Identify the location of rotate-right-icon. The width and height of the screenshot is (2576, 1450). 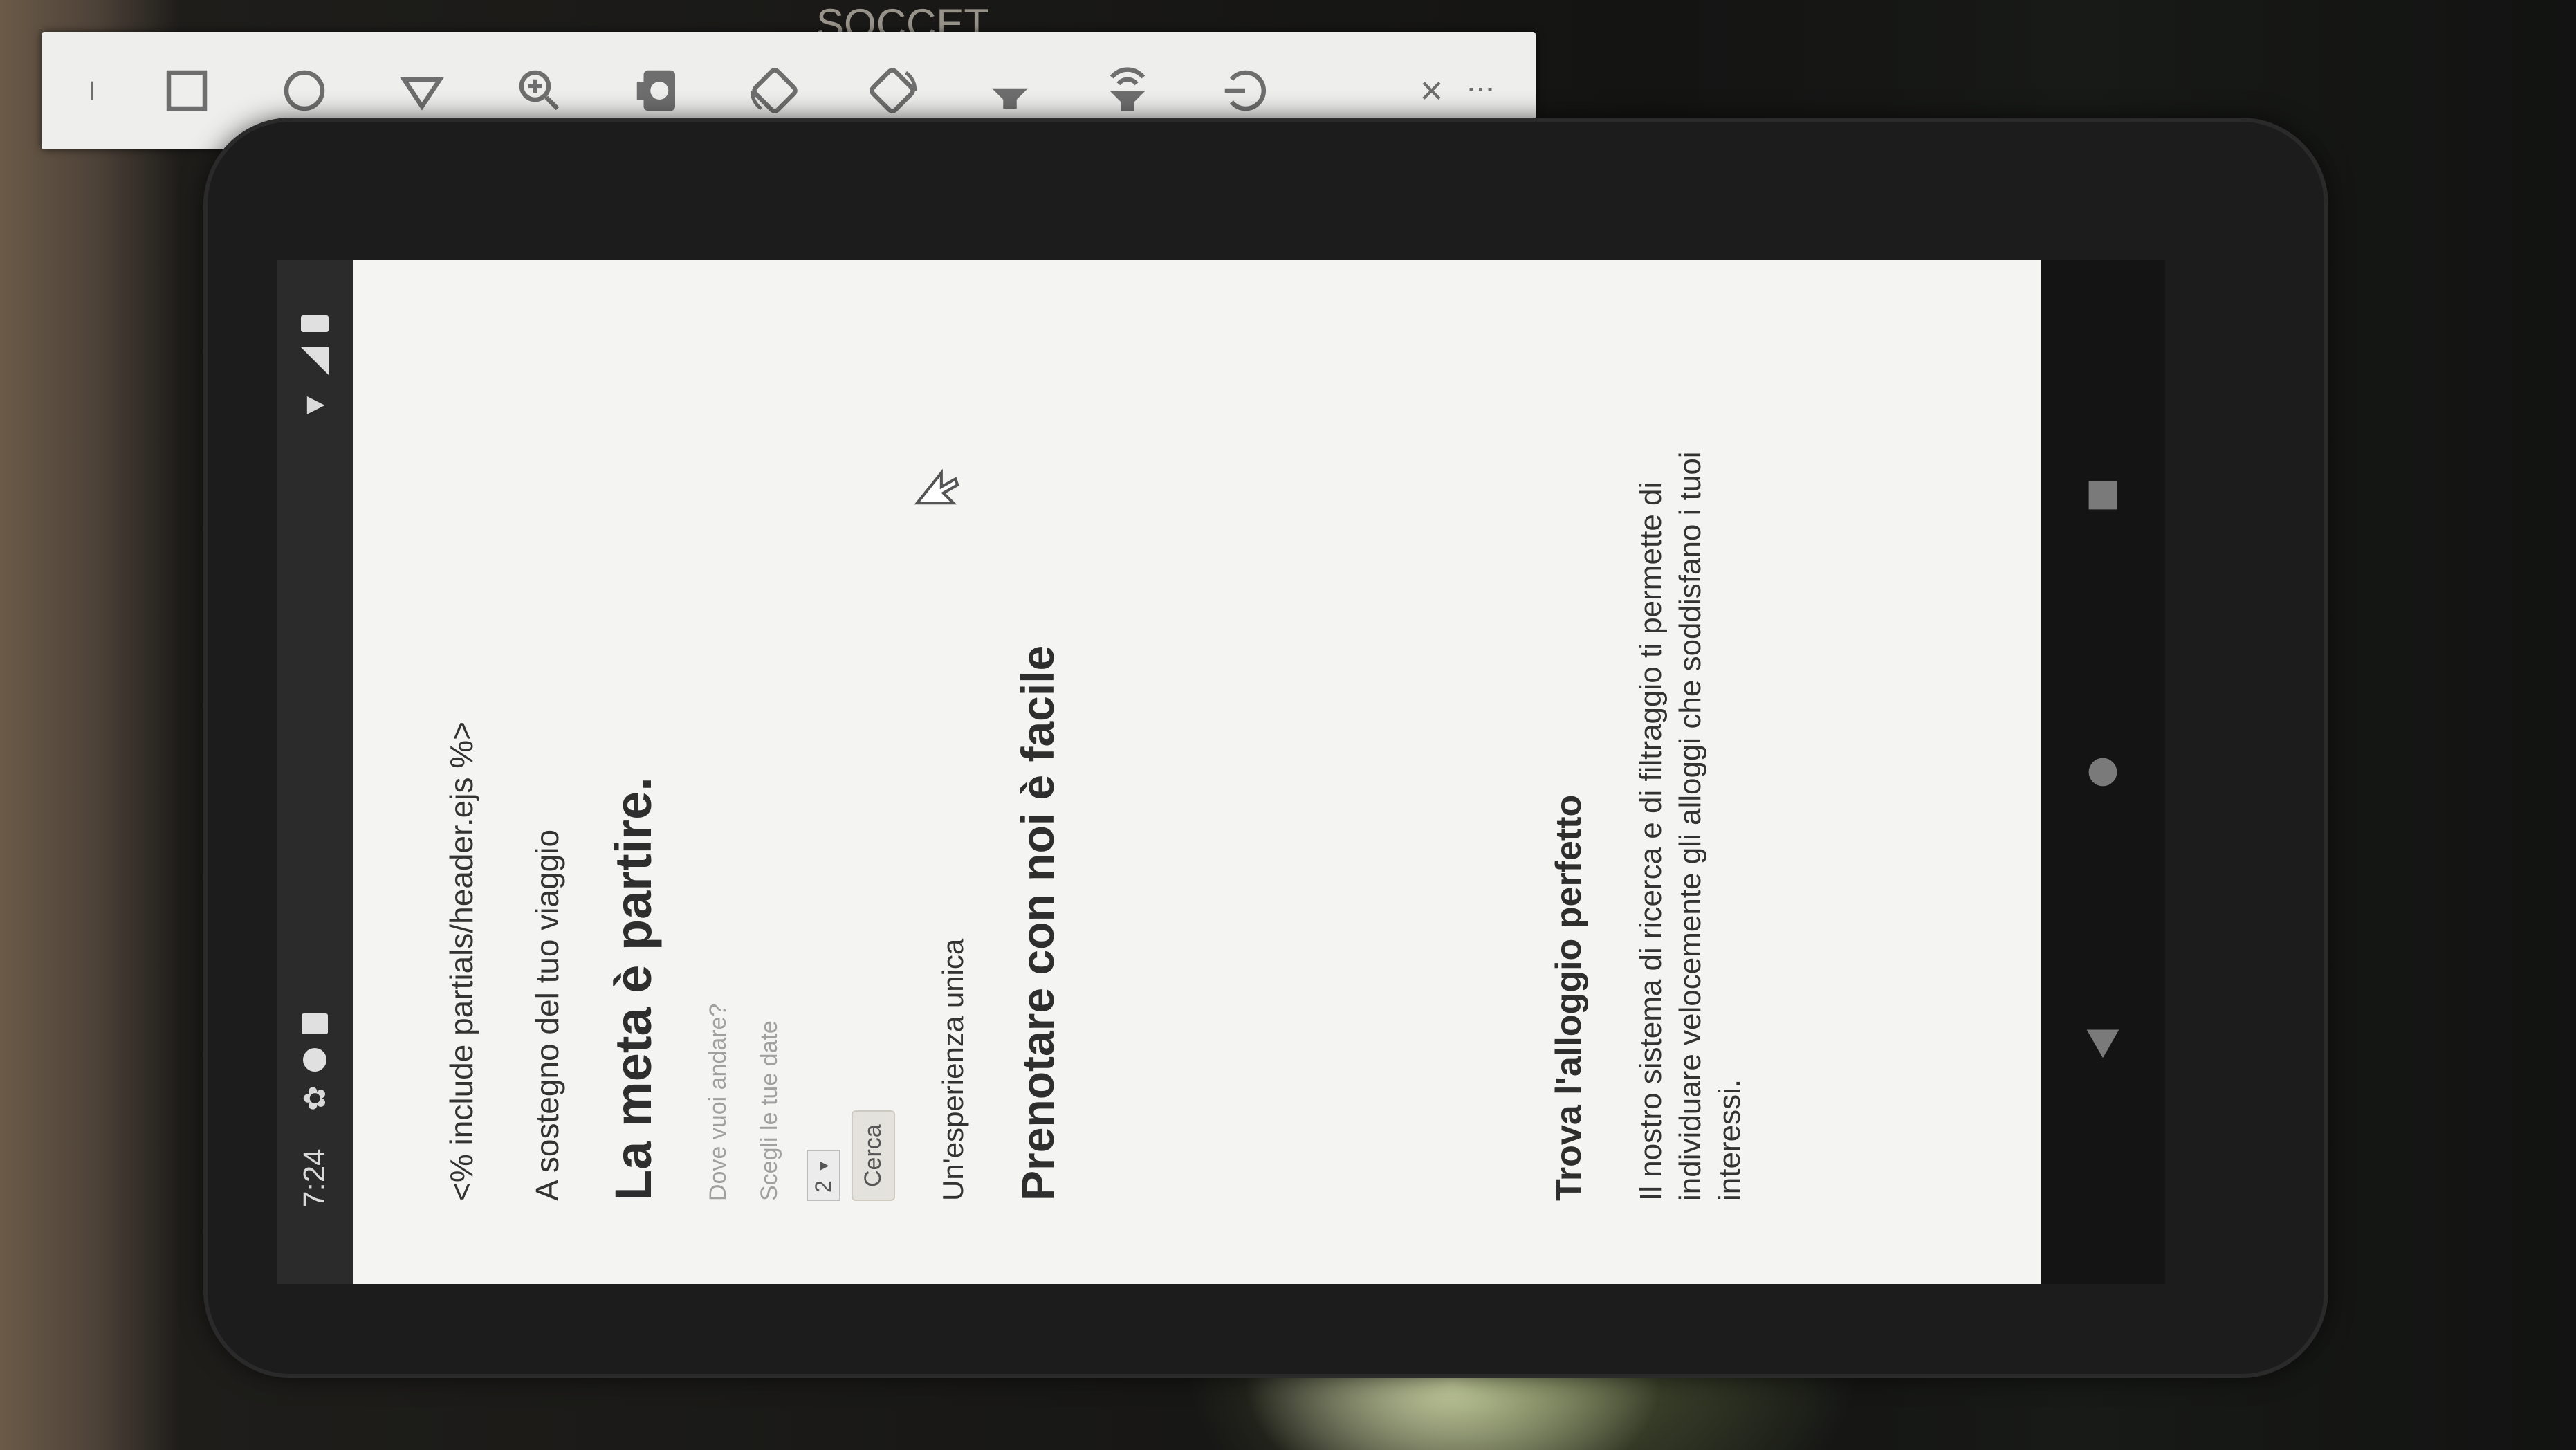
(774, 90).